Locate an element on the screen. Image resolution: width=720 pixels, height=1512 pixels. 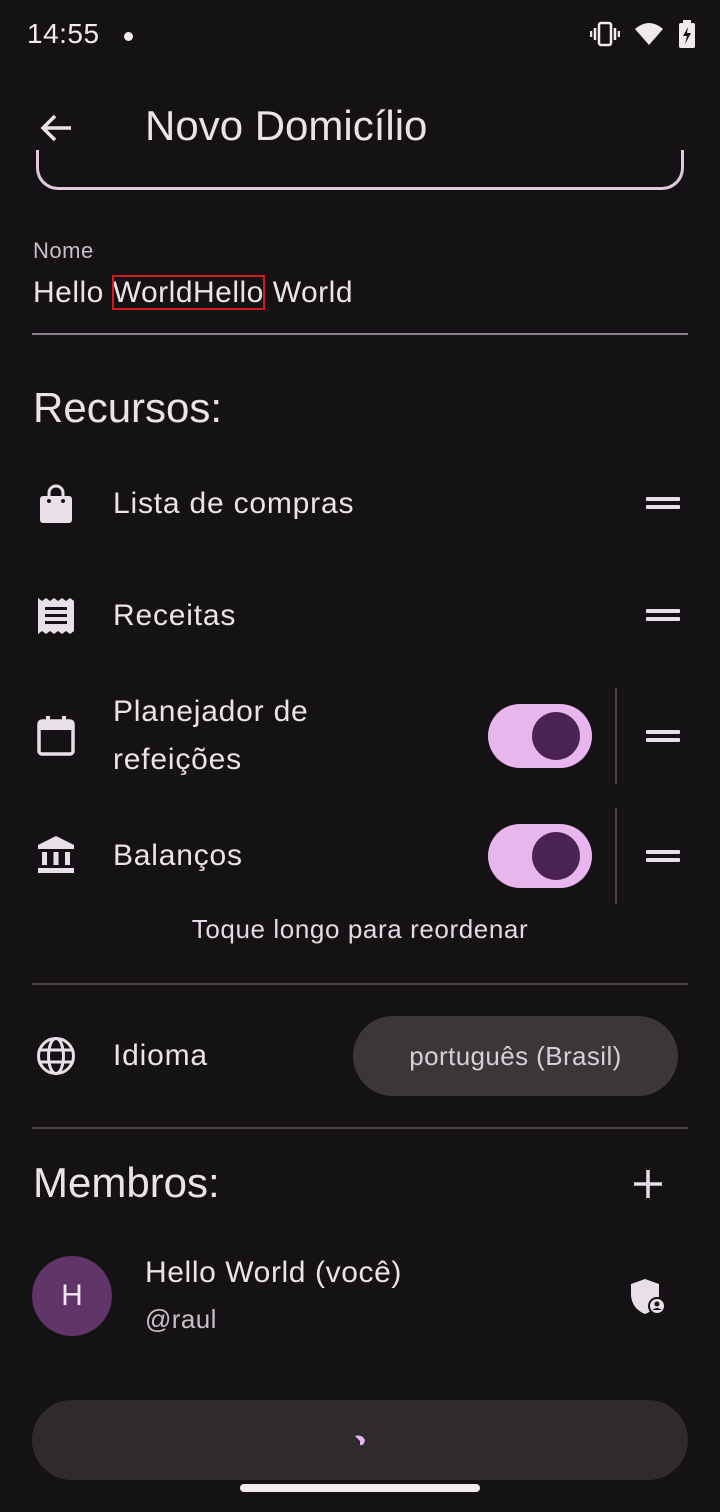
receipt-icon is located at coordinates (56, 616).